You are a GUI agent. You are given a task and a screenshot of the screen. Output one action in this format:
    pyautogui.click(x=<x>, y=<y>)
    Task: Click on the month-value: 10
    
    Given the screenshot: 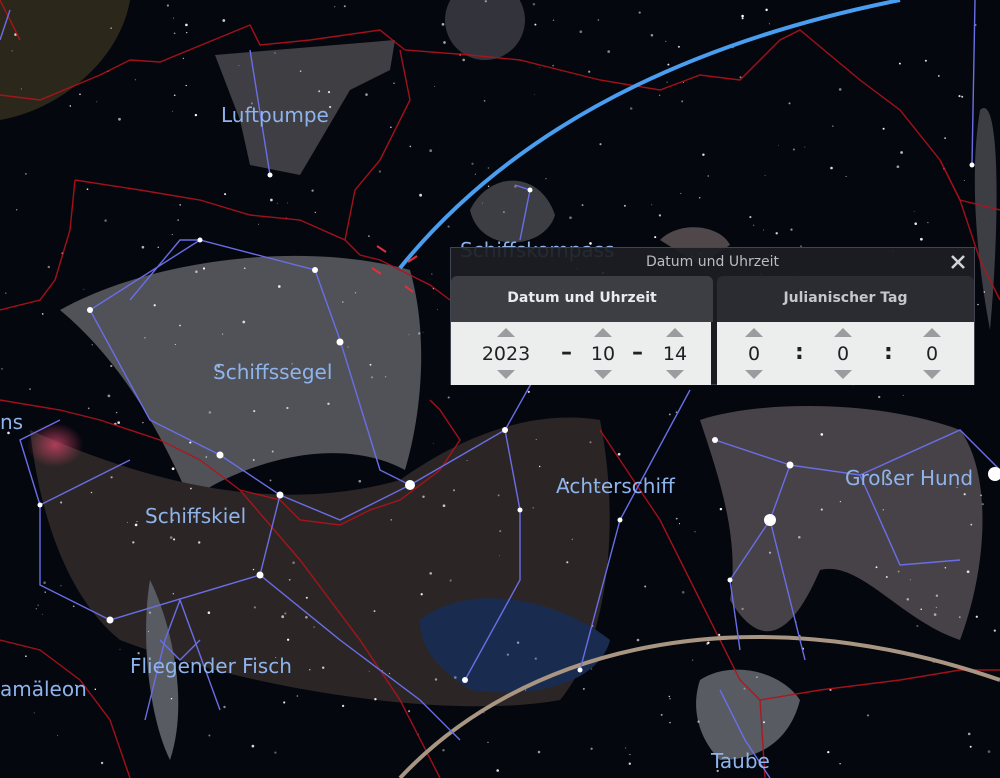 What is the action you would take?
    pyautogui.click(x=603, y=354)
    